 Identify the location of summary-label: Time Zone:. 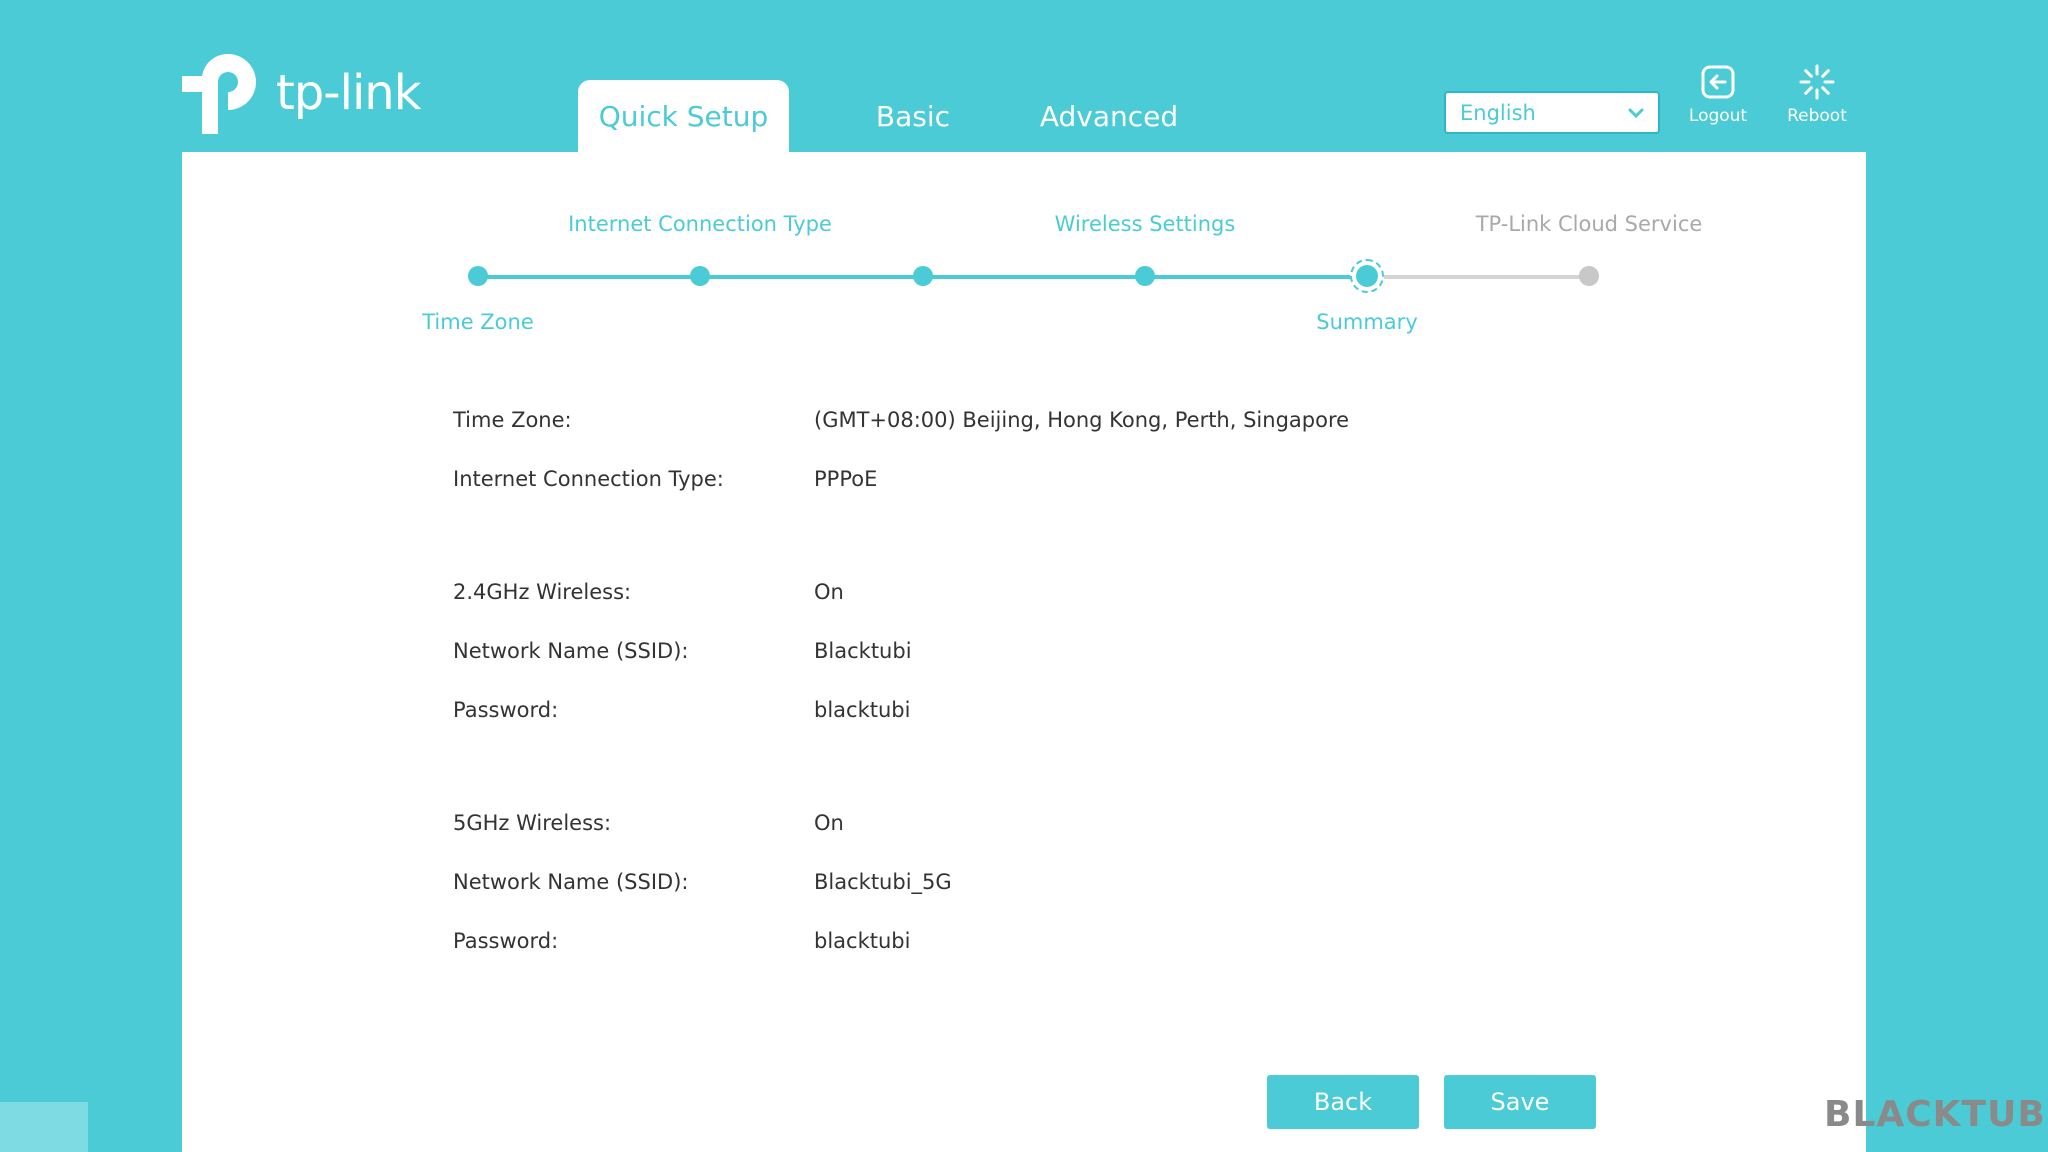
(512, 420).